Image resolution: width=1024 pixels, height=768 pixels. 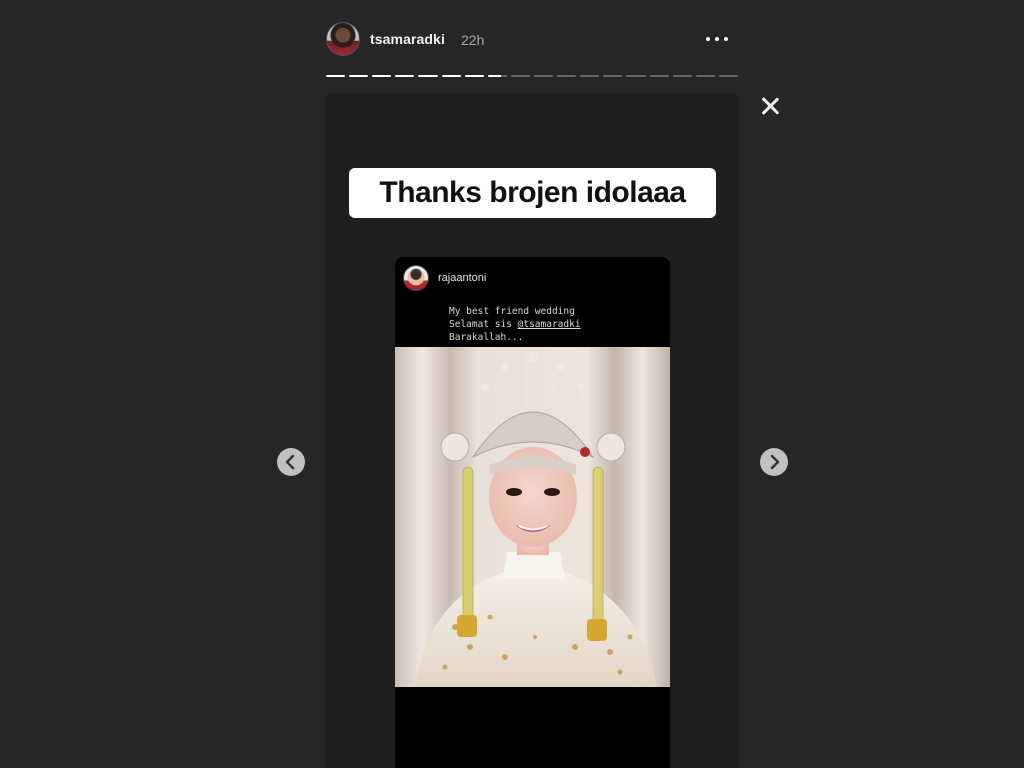 What do you see at coordinates (483, 324) in the screenshot?
I see `post-caption-line2: Selamat sis` at bounding box center [483, 324].